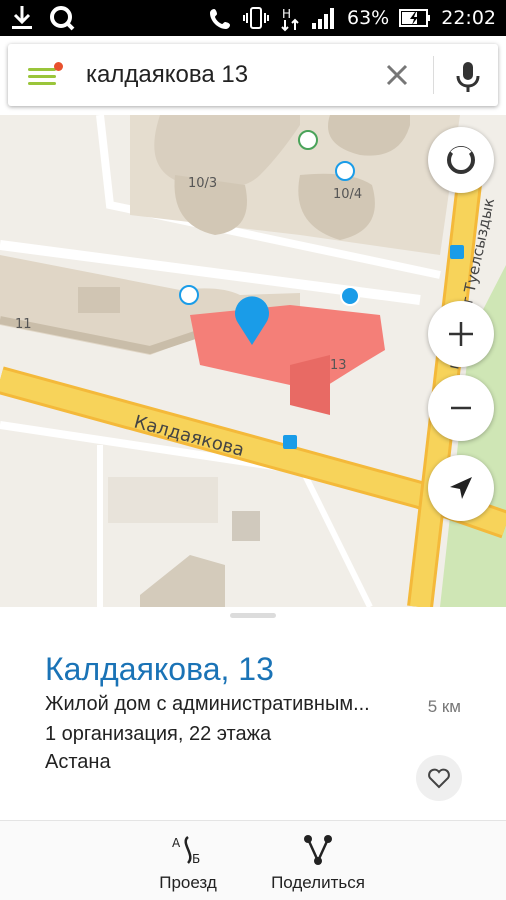  I want to click on plus-icon, so click(461, 334).